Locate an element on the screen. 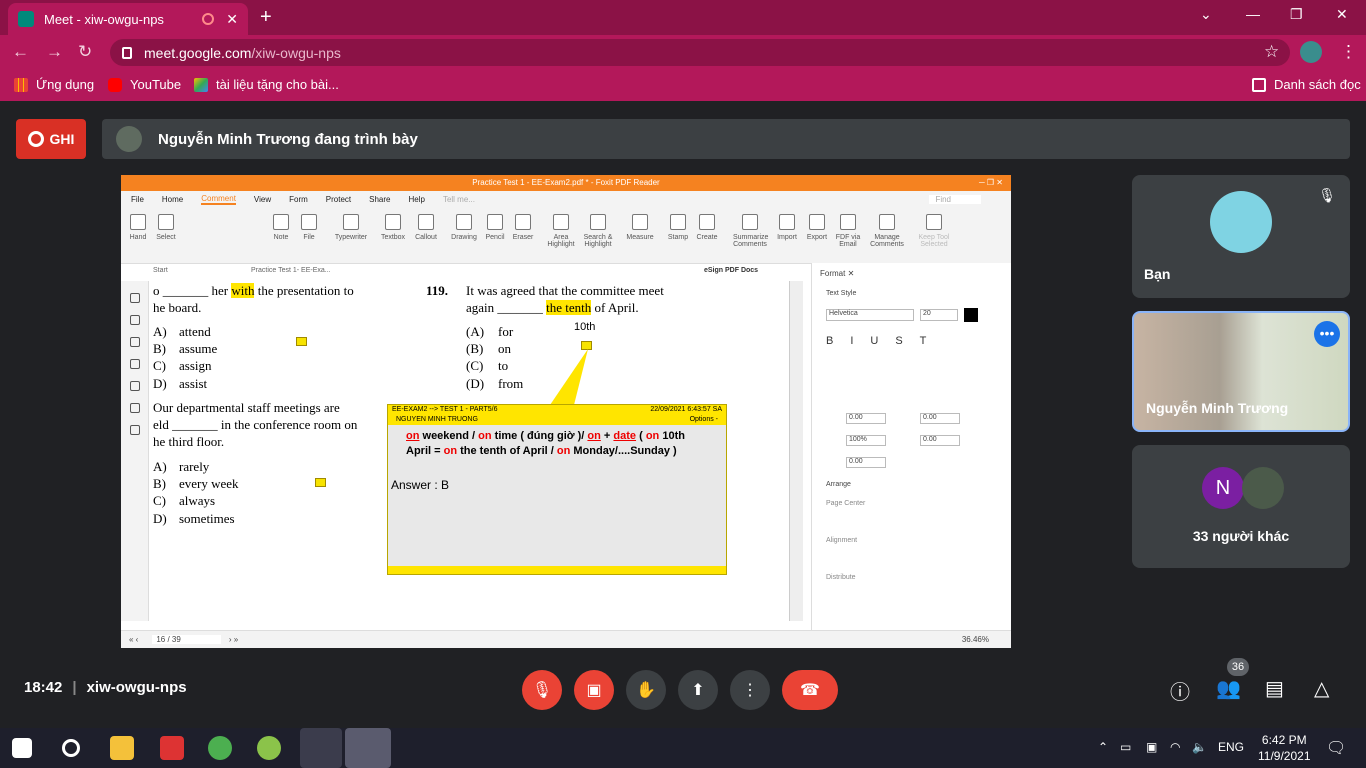 The height and width of the screenshot is (768, 1366). forward-button: → is located at coordinates (54, 52).